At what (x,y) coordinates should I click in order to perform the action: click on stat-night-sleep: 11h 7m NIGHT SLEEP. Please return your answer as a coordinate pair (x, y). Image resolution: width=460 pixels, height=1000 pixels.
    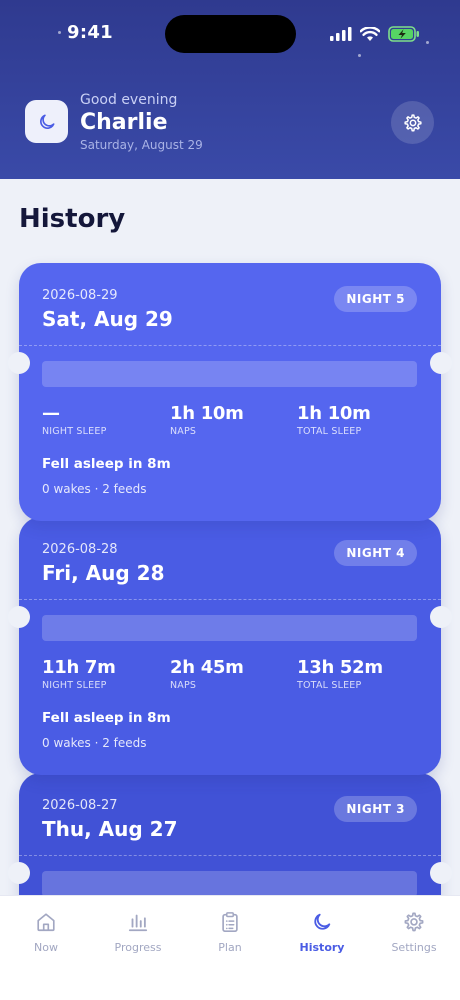
    Looking at the image, I should click on (79, 674).